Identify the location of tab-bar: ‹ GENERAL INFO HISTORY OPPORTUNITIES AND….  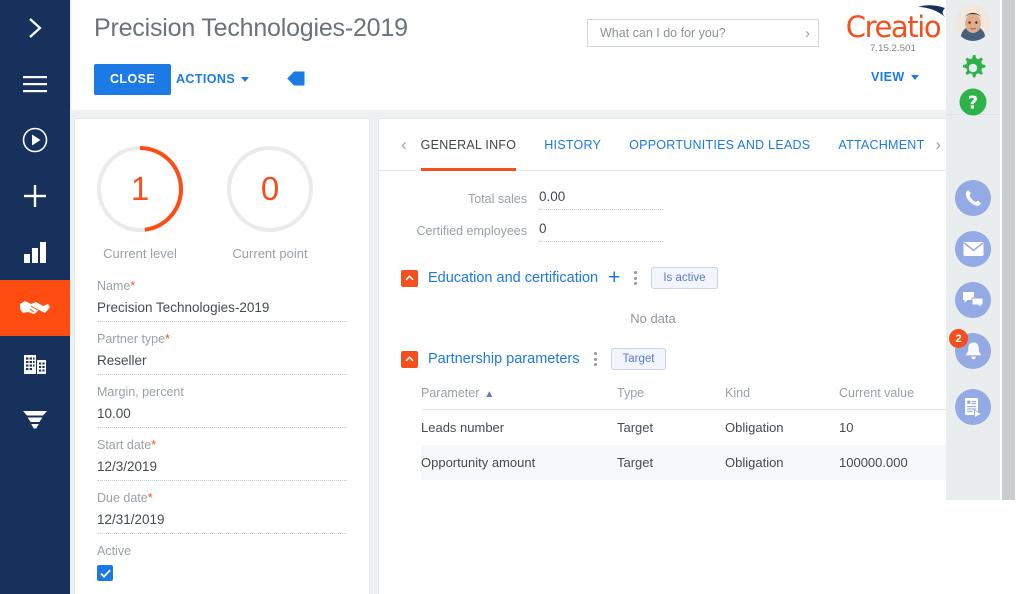
(663, 145).